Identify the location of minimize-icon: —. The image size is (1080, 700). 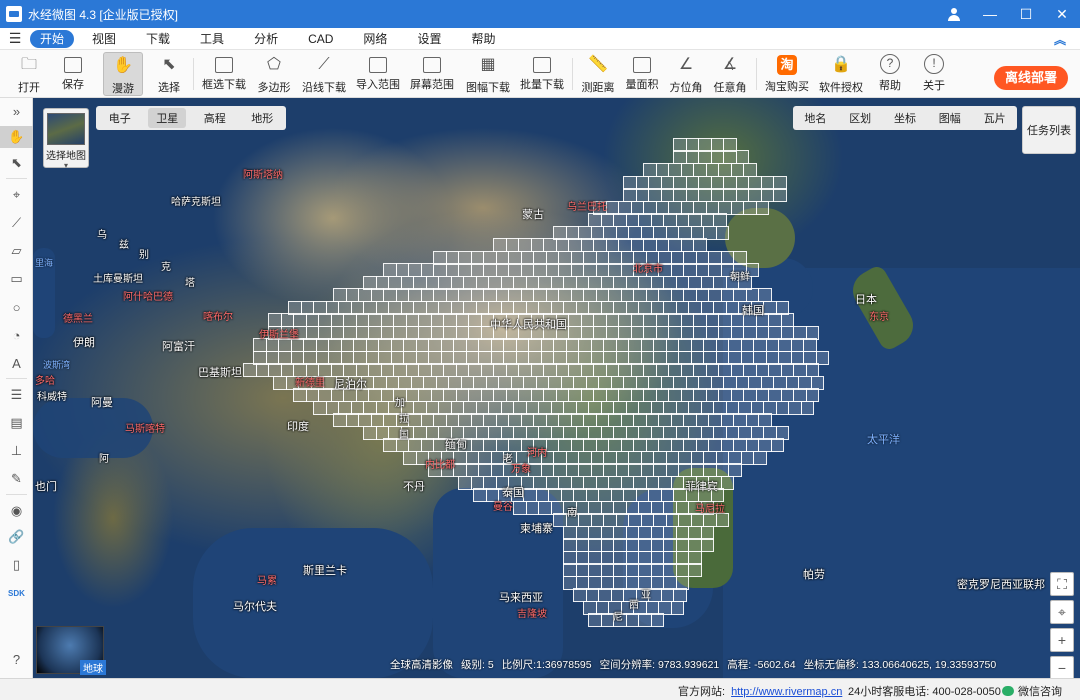
(990, 14).